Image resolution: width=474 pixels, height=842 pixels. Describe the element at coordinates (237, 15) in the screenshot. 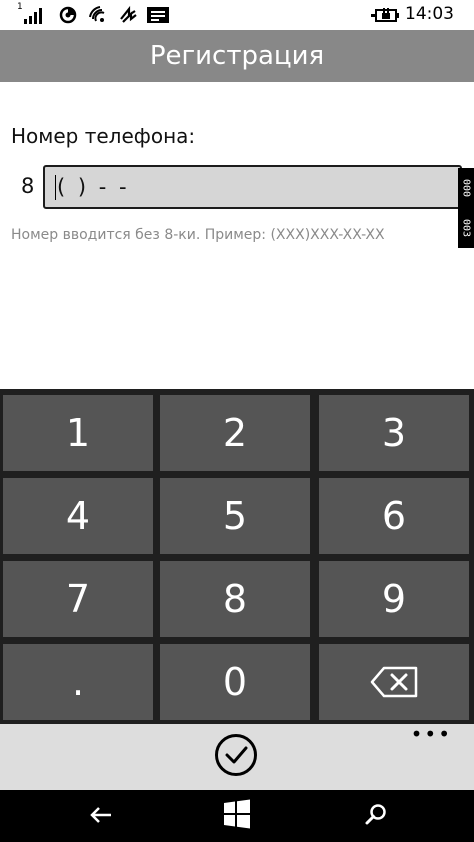

I see `status-bar: 1 14:03` at that location.